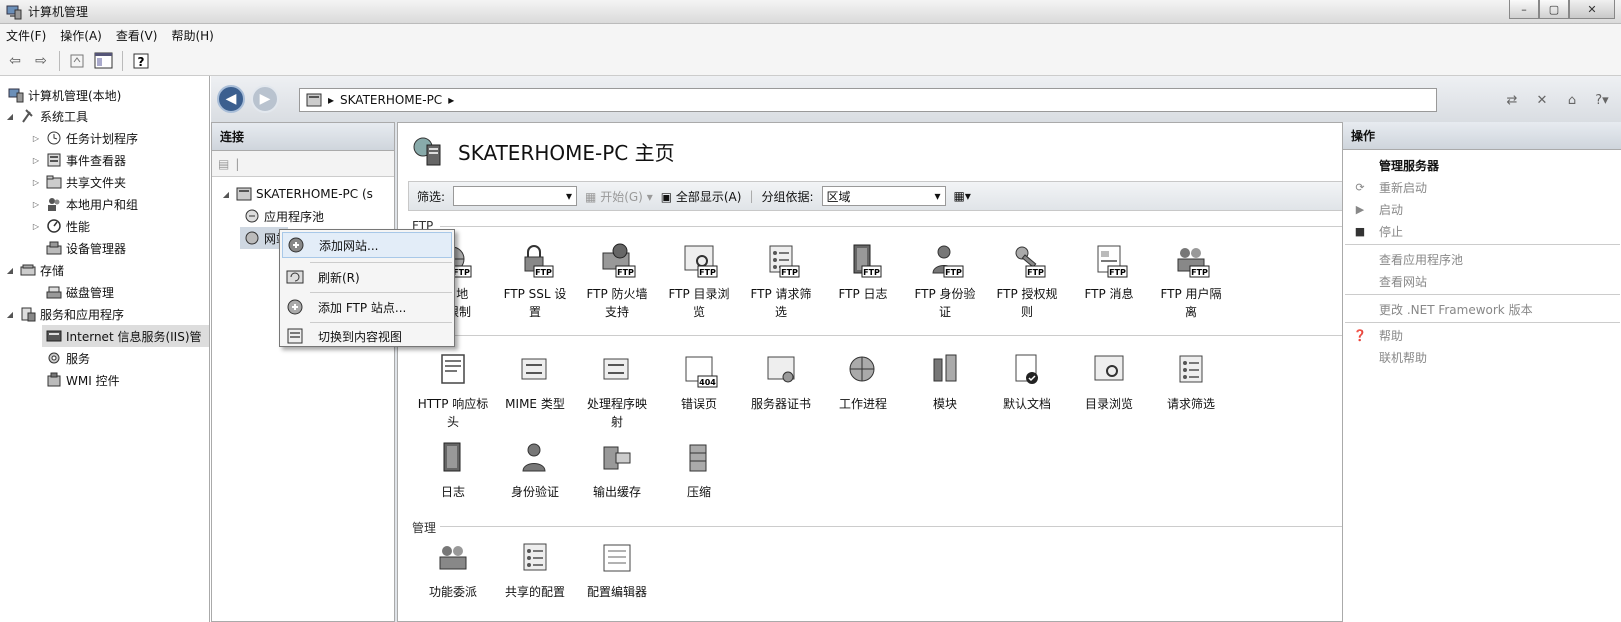 The width and height of the screenshot is (1621, 622). What do you see at coordinates (223, 164) in the screenshot?
I see `connect-icon: ▤` at bounding box center [223, 164].